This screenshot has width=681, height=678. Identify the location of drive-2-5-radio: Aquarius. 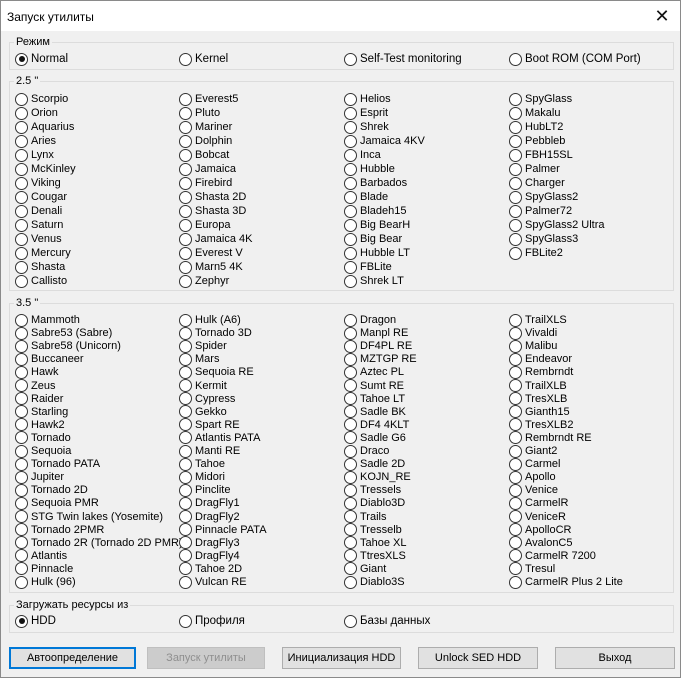
(44, 127).